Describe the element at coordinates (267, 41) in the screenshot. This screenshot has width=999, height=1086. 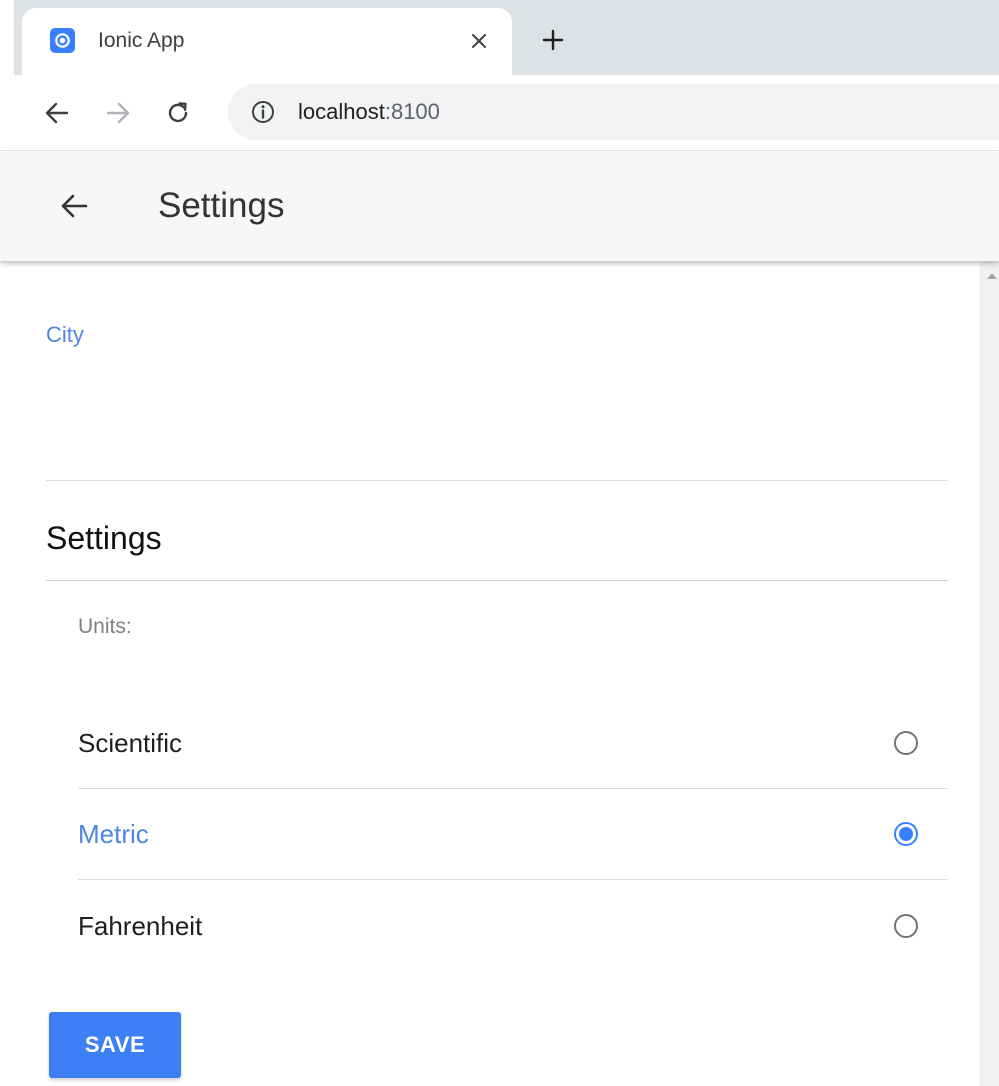
I see `browser-tab: Ionic App` at that location.